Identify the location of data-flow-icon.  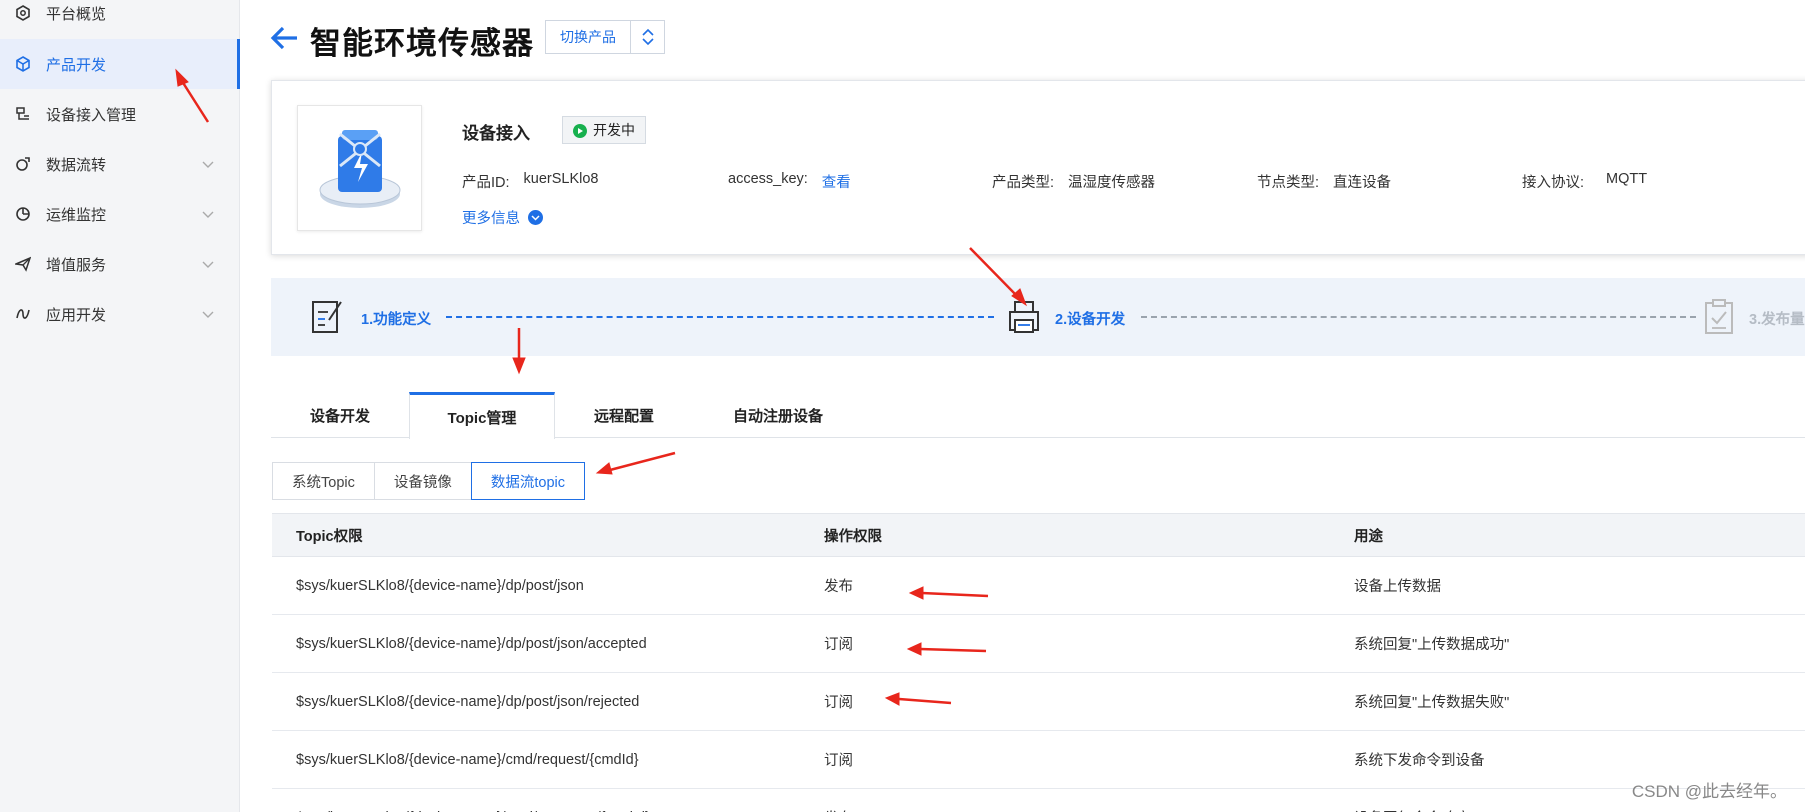
(23, 164).